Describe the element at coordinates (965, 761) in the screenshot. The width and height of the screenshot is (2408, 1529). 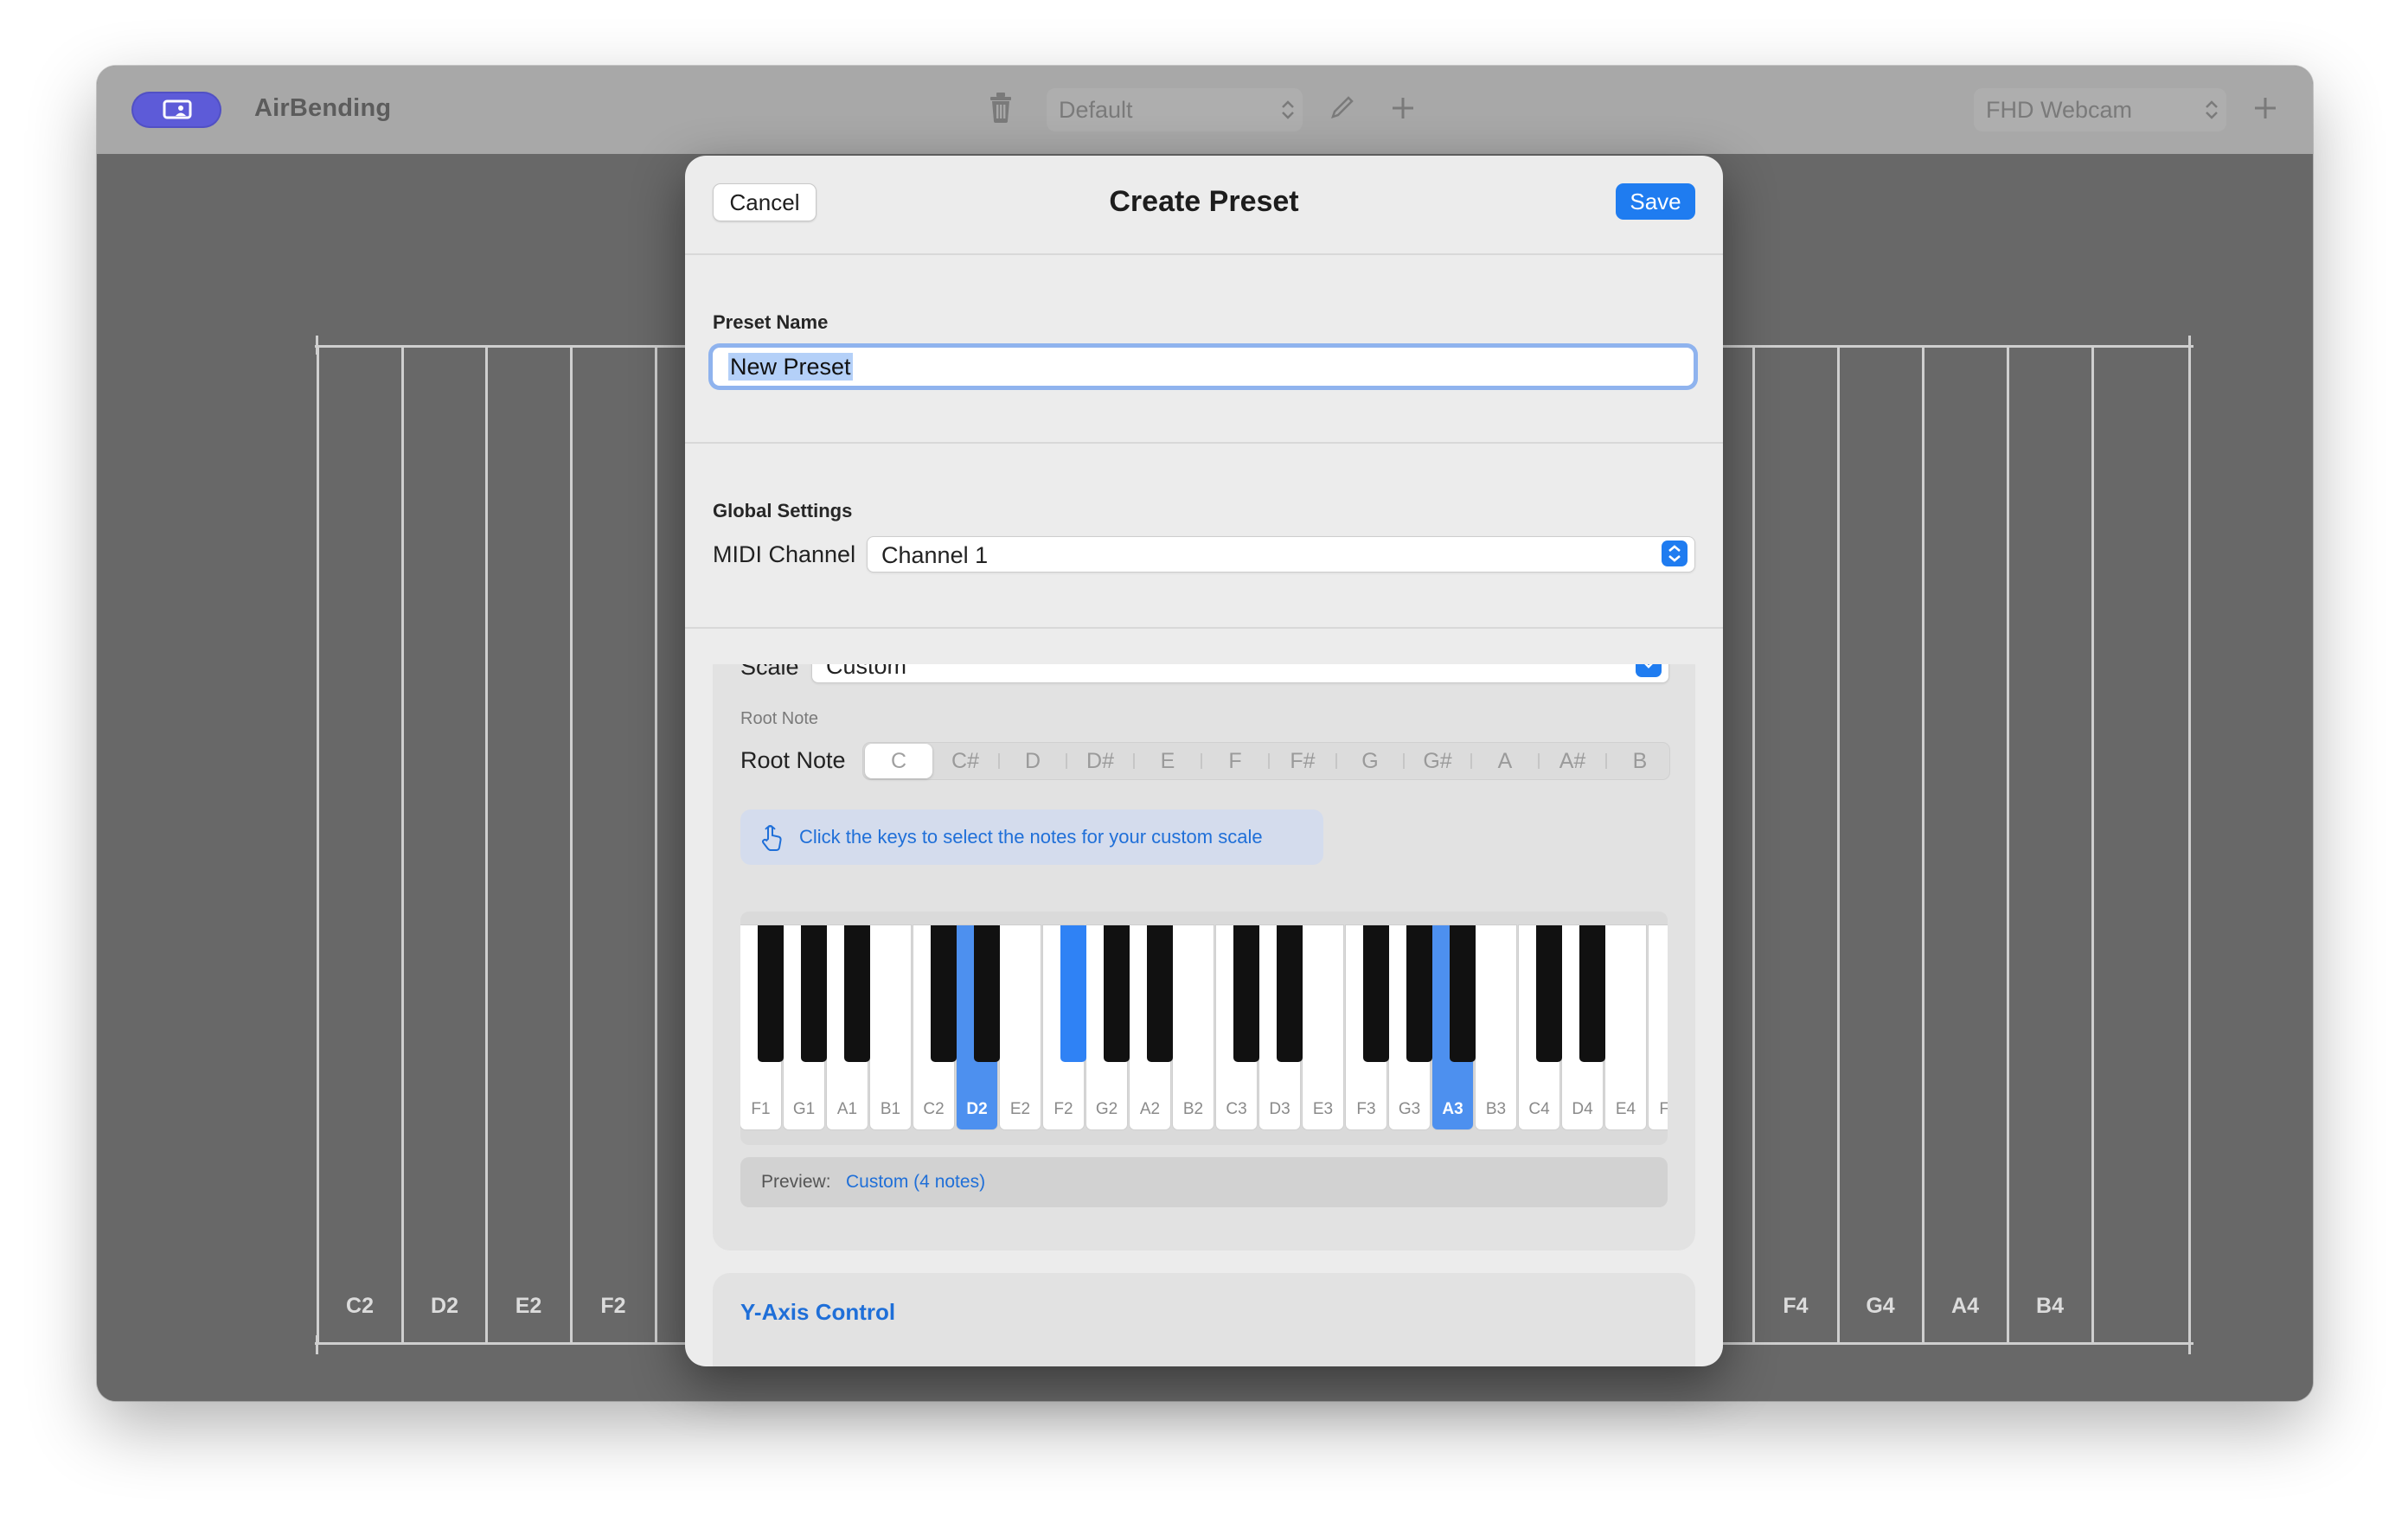
I see `root-note-option: C#` at that location.